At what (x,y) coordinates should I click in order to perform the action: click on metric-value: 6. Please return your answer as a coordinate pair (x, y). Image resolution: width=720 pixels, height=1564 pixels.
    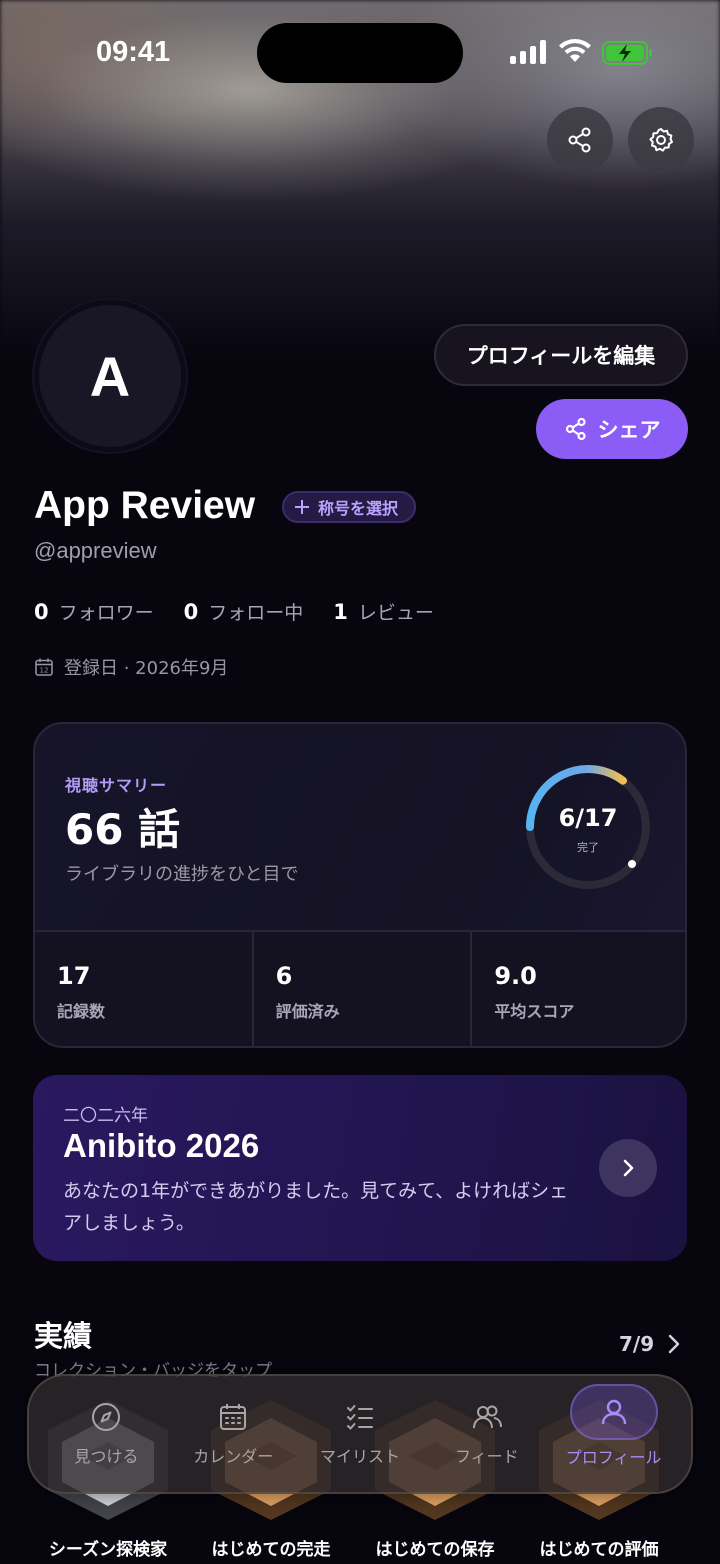
    Looking at the image, I should click on (284, 976).